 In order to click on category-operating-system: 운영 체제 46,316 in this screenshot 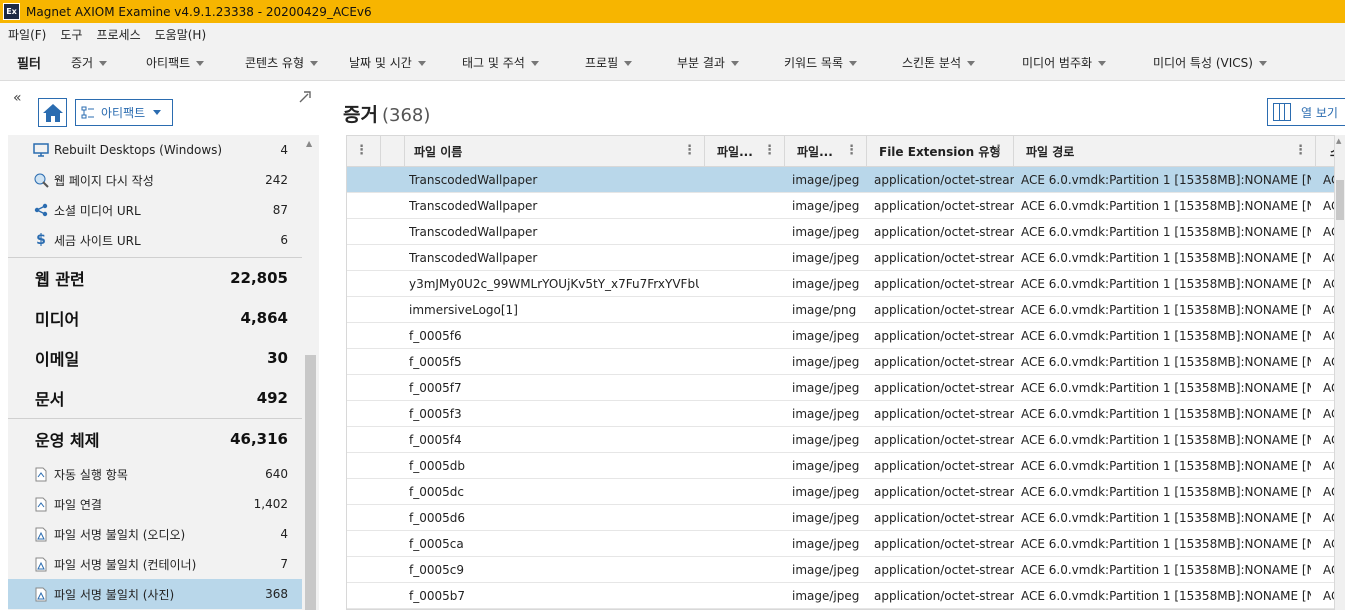, I will do `click(155, 439)`.